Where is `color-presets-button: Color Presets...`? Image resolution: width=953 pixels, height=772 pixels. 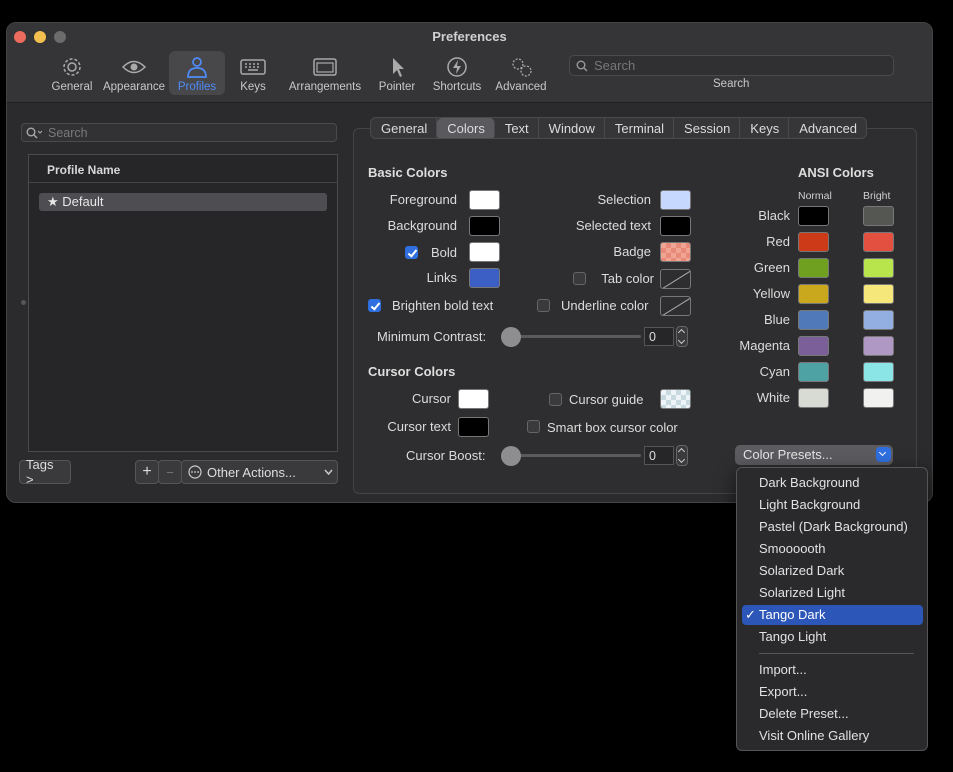 color-presets-button: Color Presets... is located at coordinates (814, 455).